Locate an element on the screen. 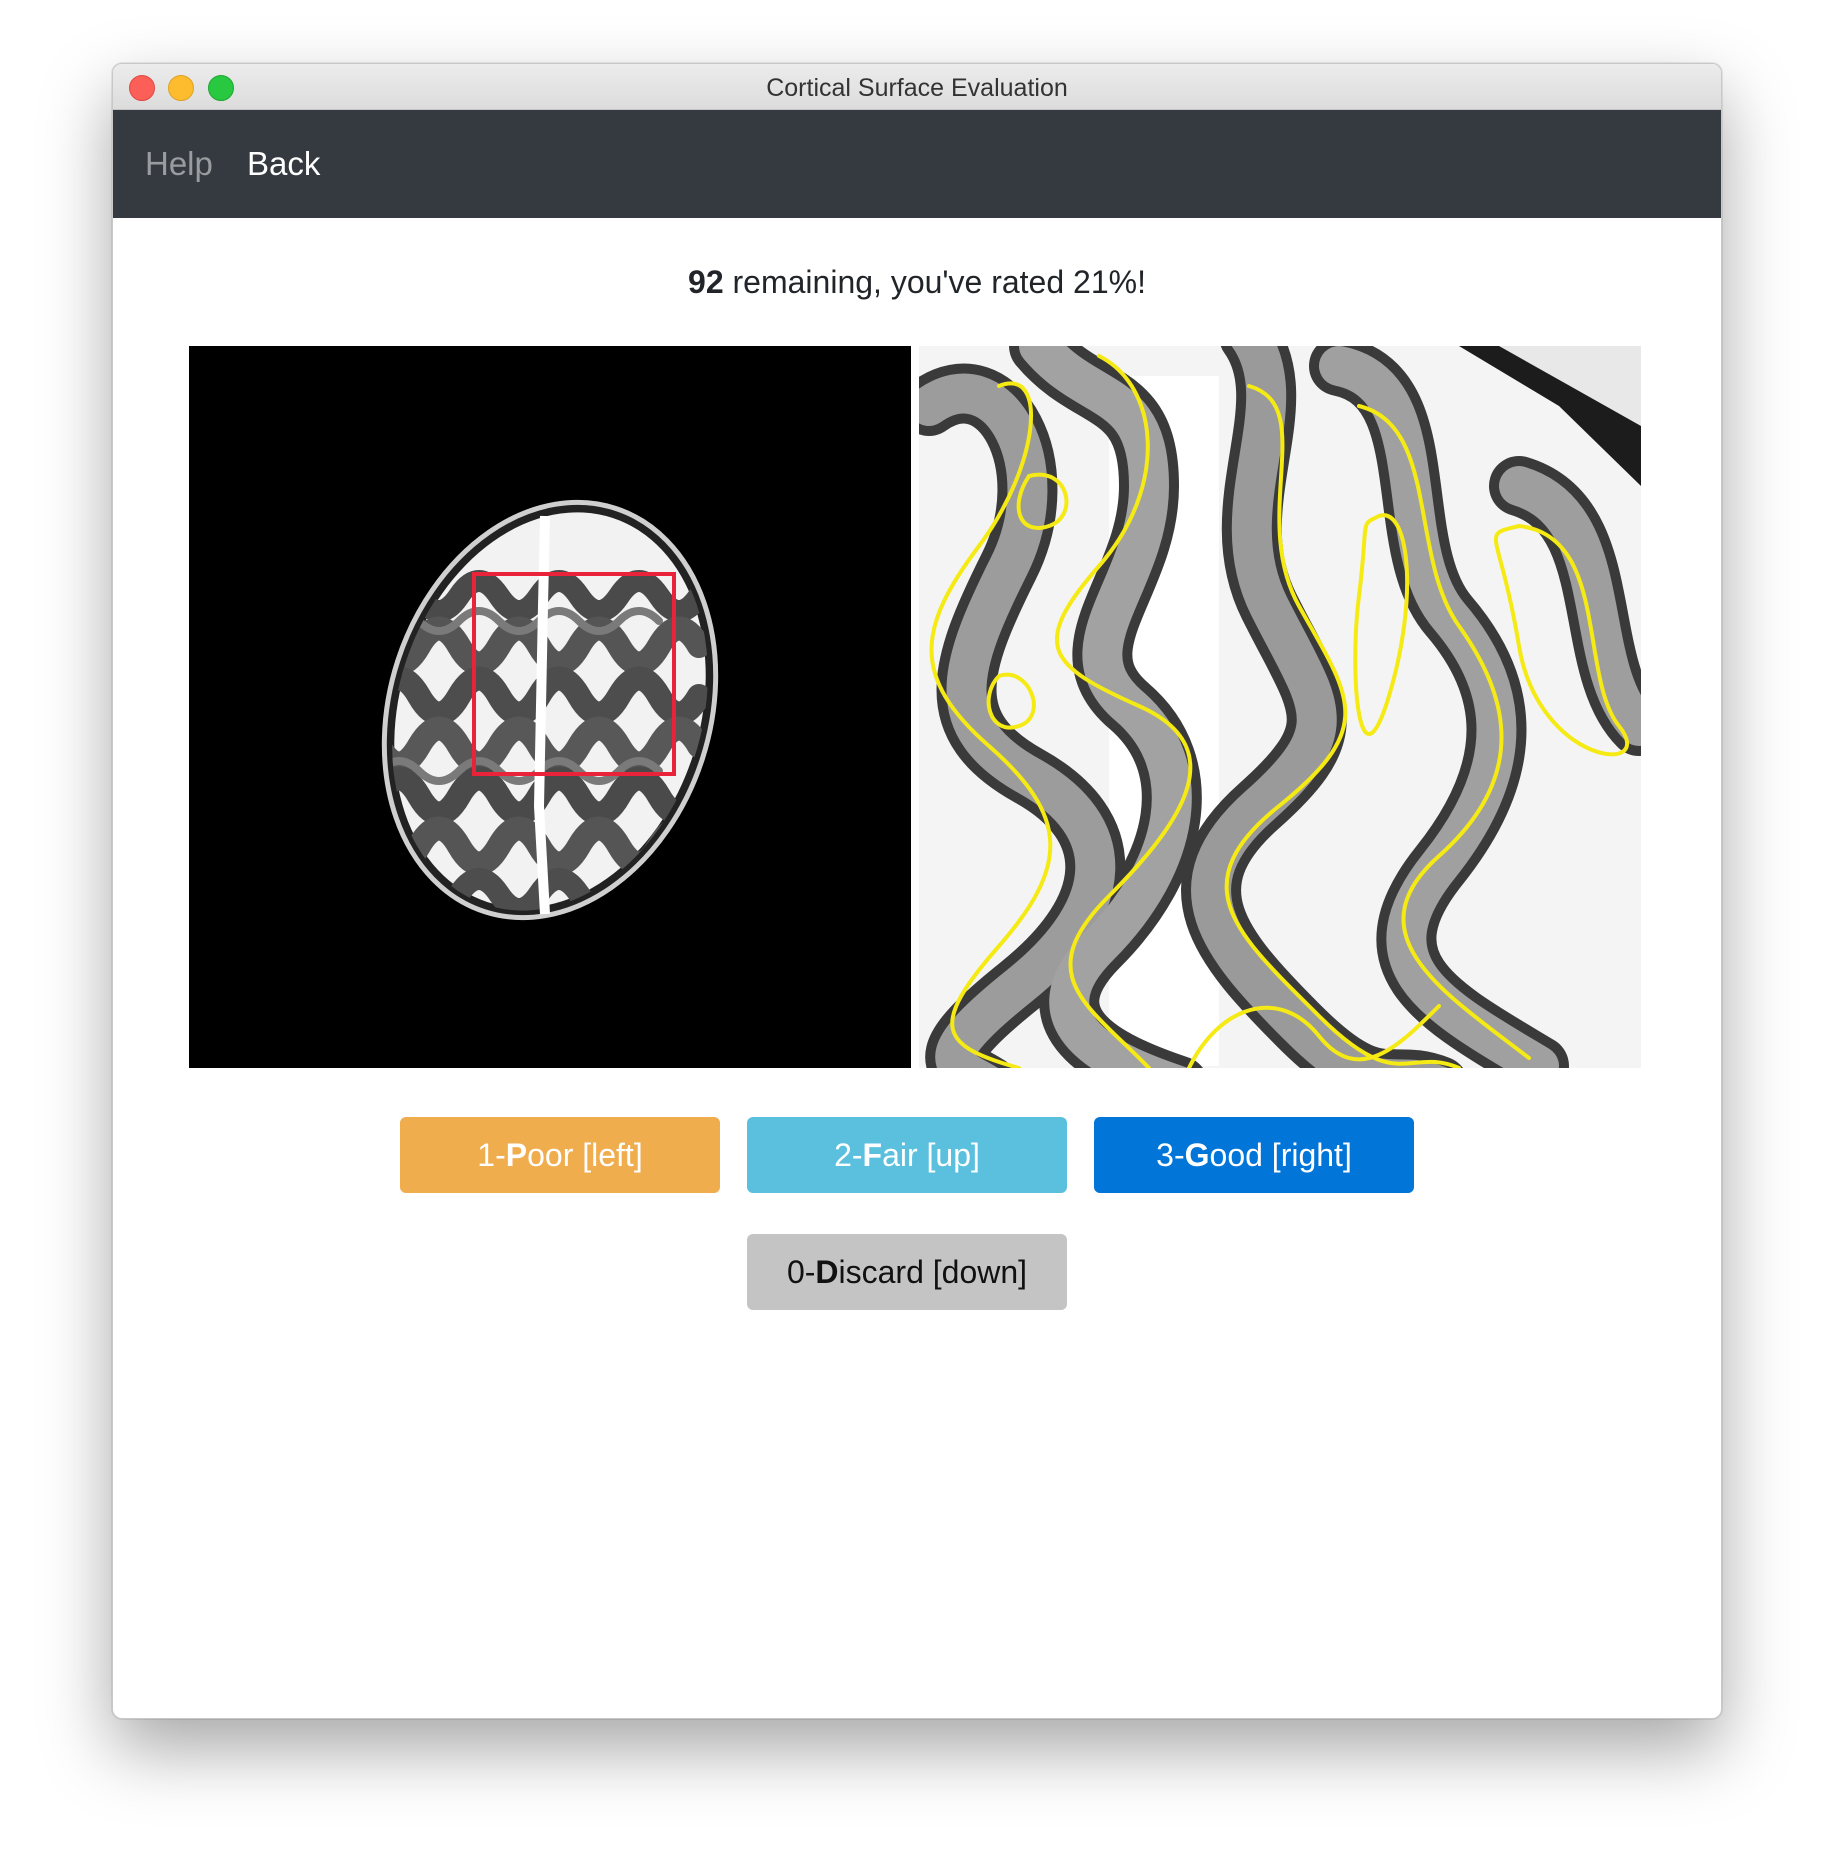 Image resolution: width=1824 pixels, height=1868 pixels. fair-prefix: 2- is located at coordinates (848, 1154).